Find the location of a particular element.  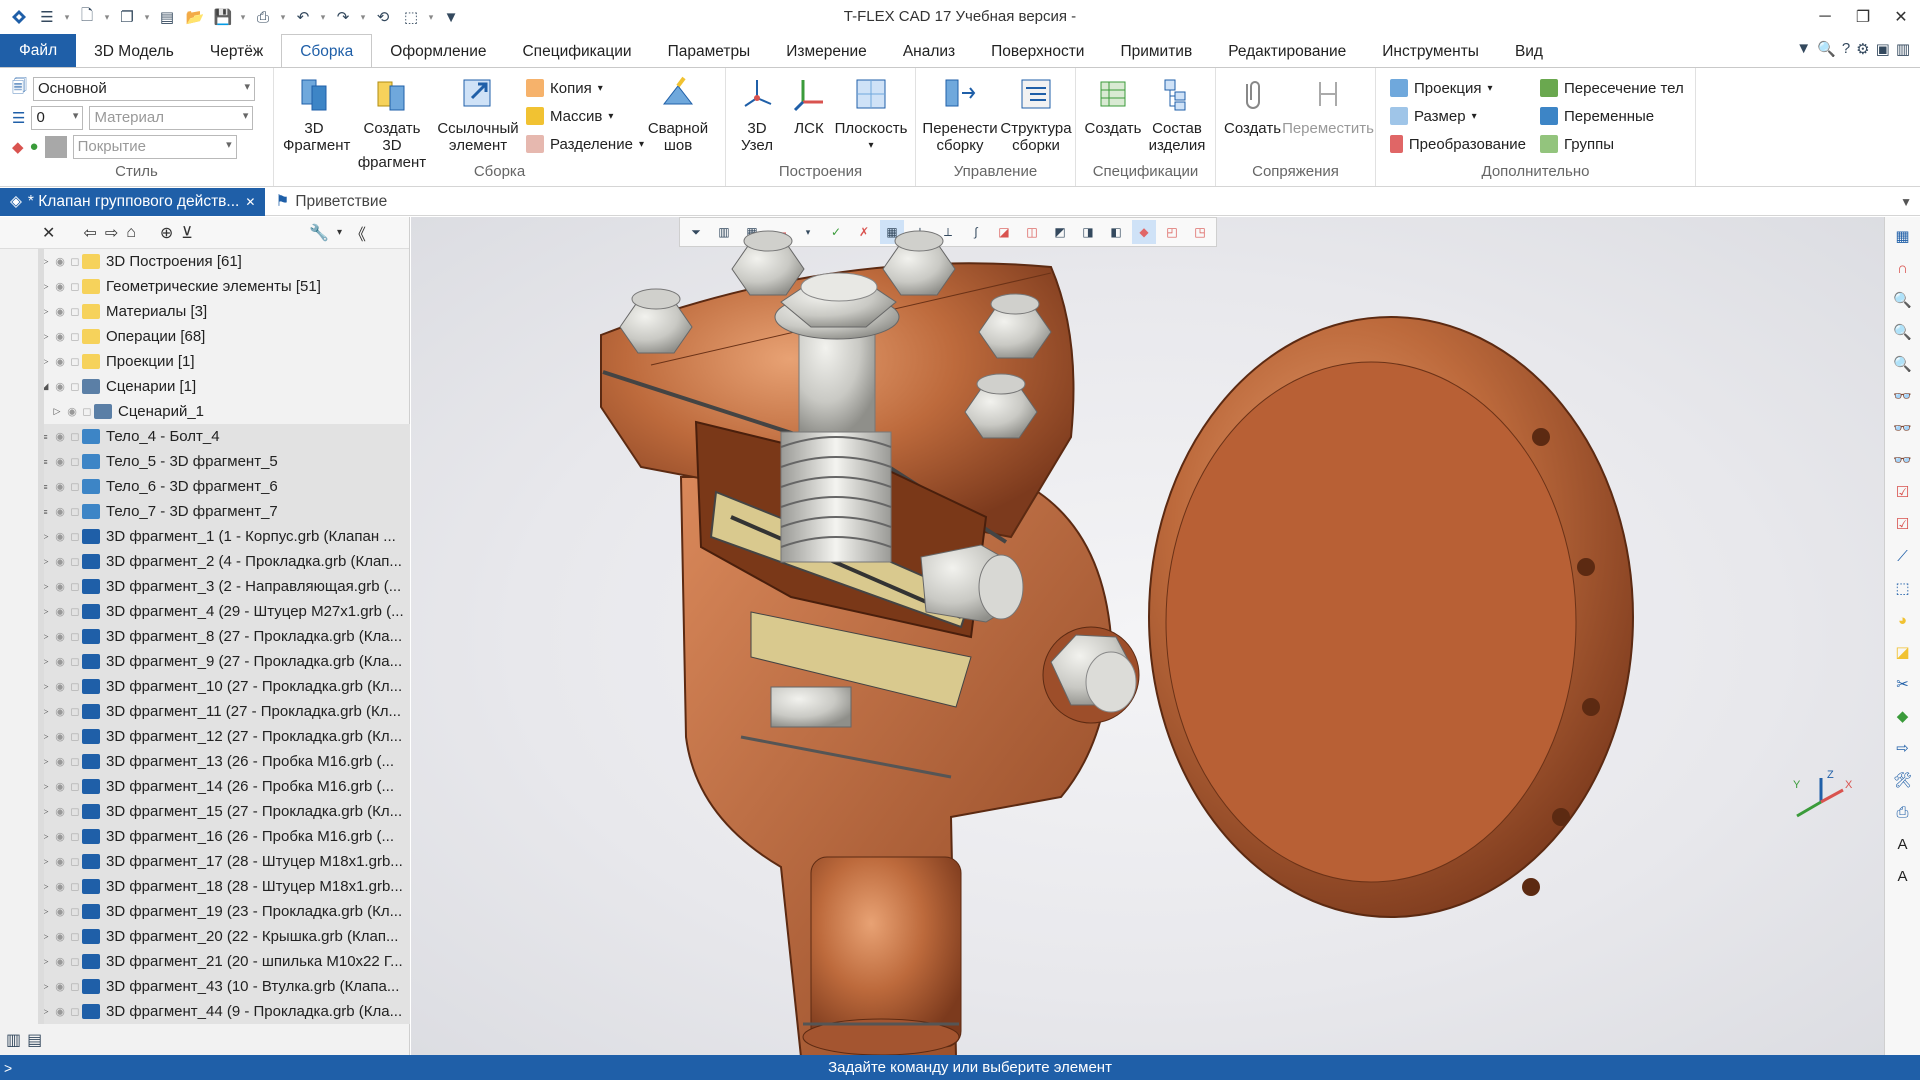

check-cube-icon: ☑ is located at coordinates (1903, 524).